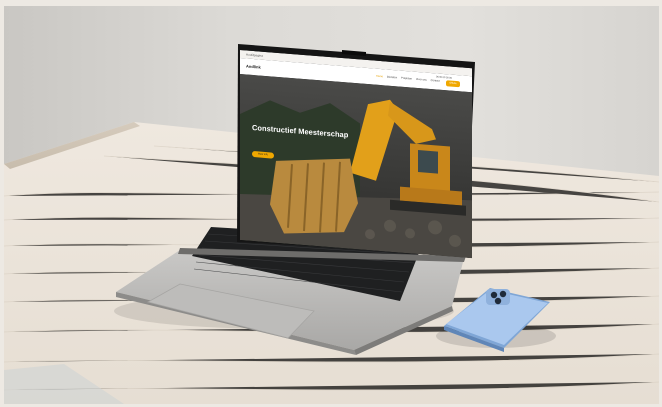 The image size is (662, 407). I want to click on camera-bump-icon, so click(498, 297).